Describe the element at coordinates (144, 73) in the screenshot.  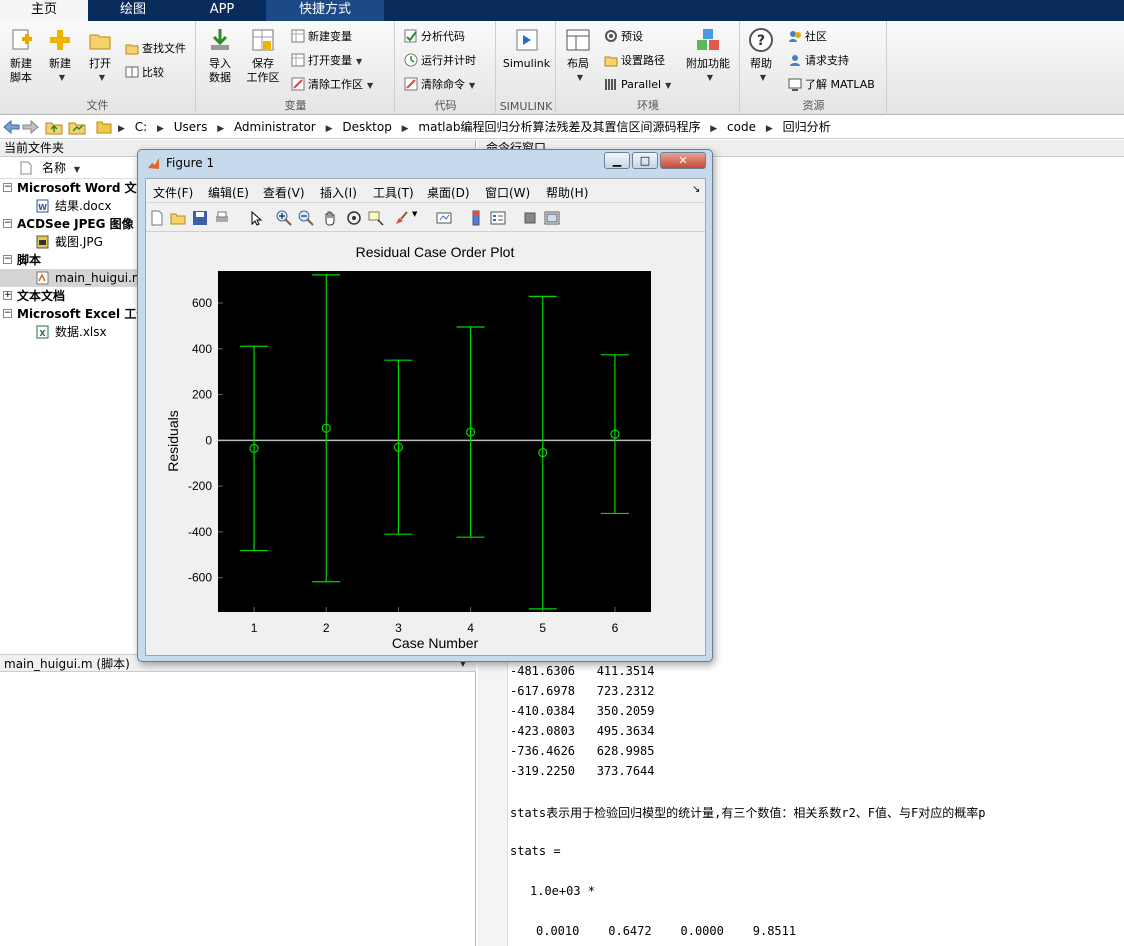
I see `compare-button: 比较` at that location.